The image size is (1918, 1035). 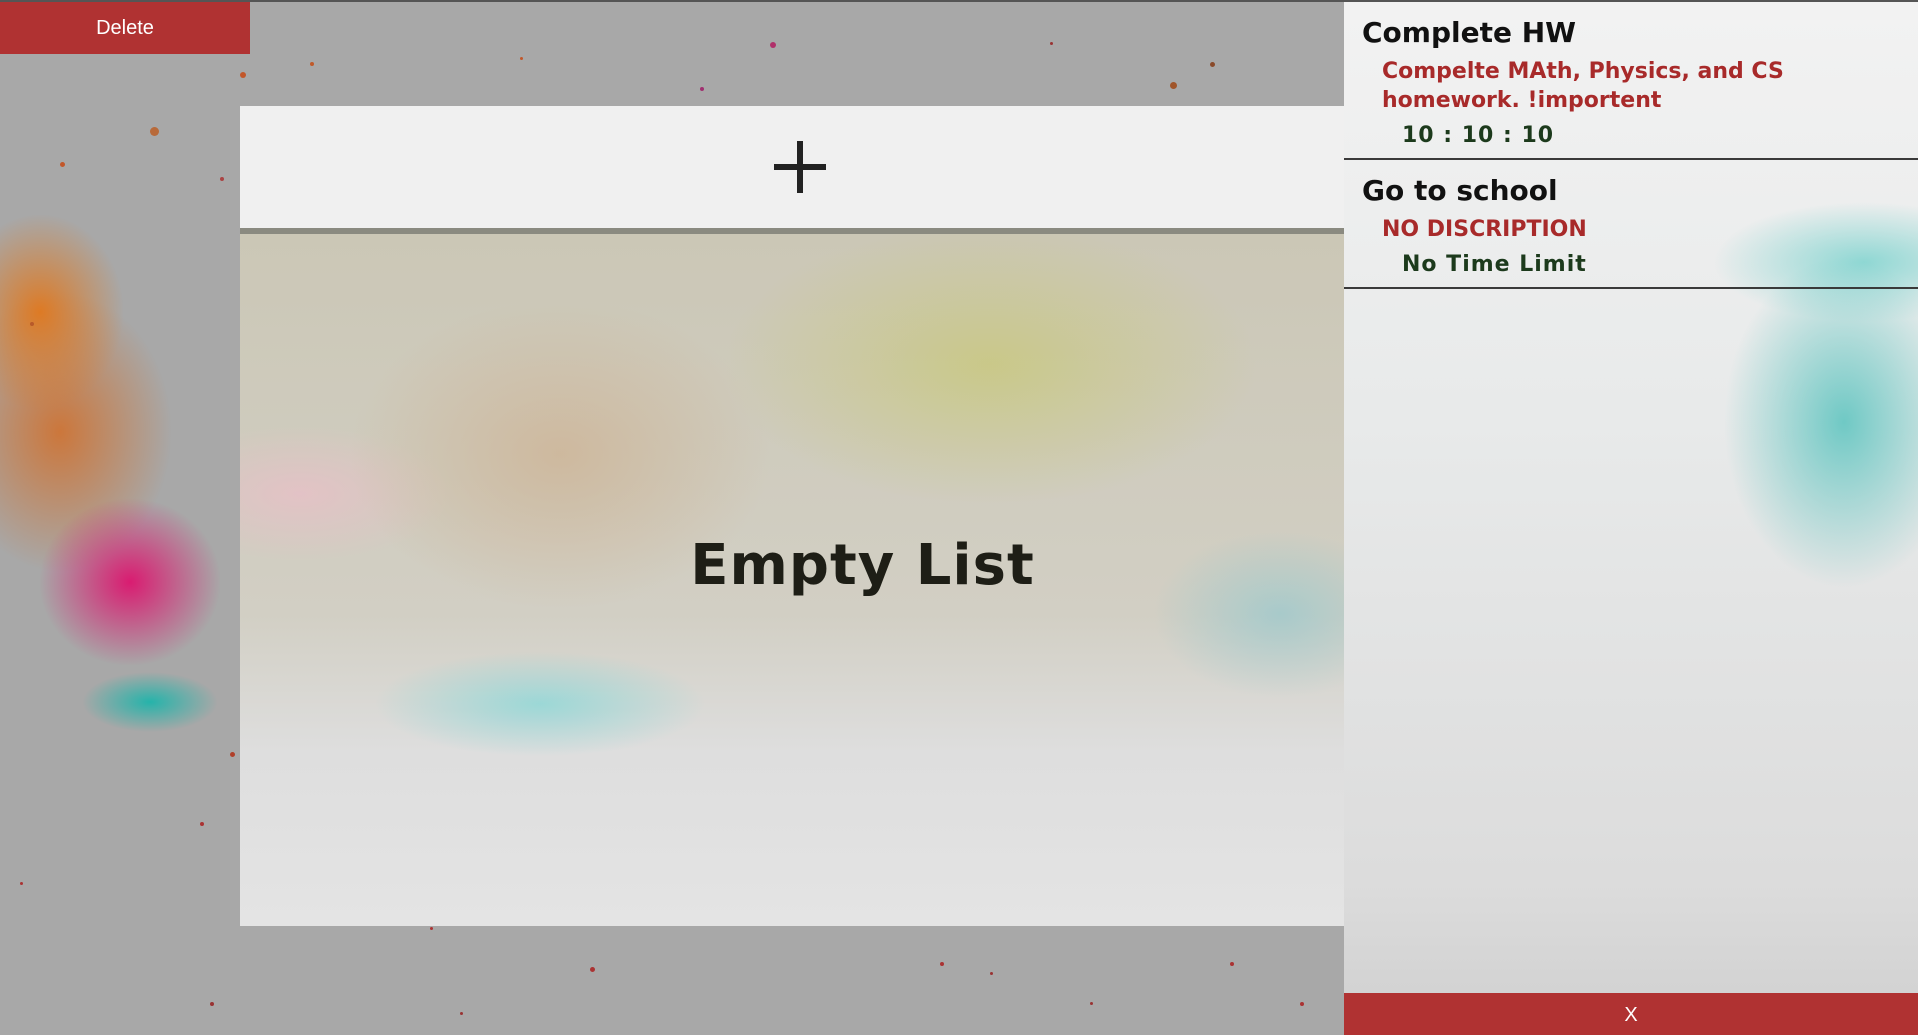 I want to click on task-title: Go to school, so click(x=1460, y=190).